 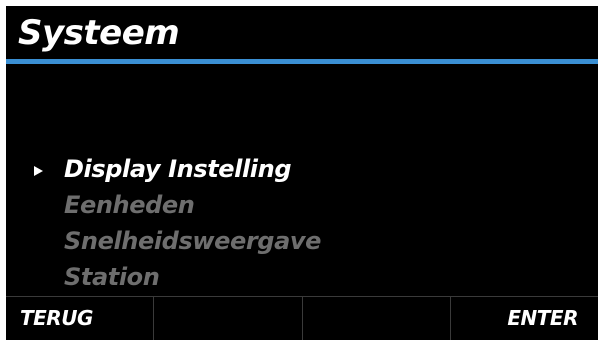 What do you see at coordinates (112, 277) in the screenshot?
I see `menu-item-label: Station` at bounding box center [112, 277].